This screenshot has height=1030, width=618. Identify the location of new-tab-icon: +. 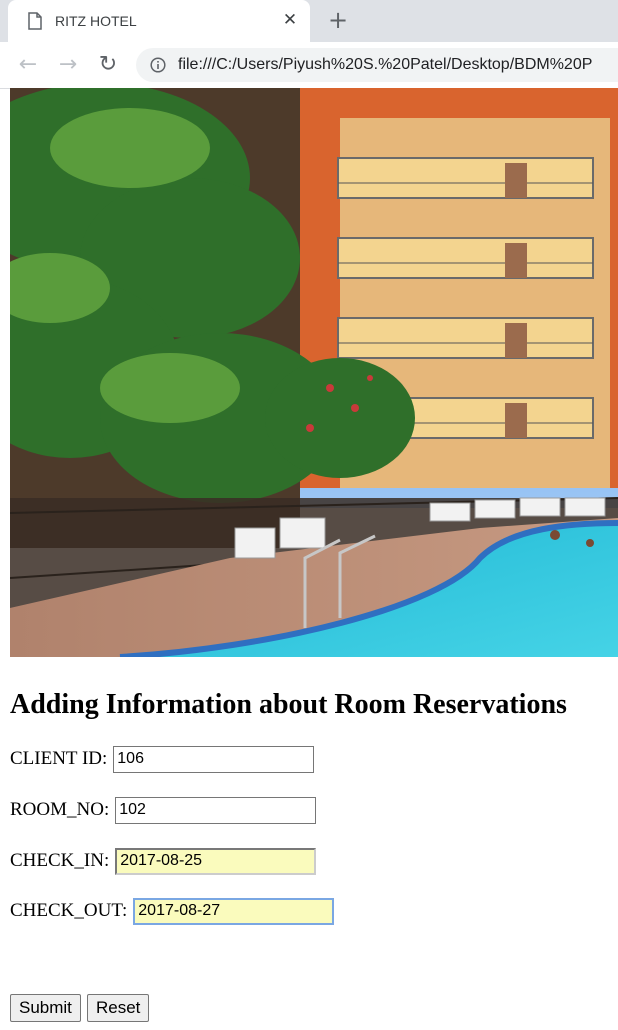
(338, 20).